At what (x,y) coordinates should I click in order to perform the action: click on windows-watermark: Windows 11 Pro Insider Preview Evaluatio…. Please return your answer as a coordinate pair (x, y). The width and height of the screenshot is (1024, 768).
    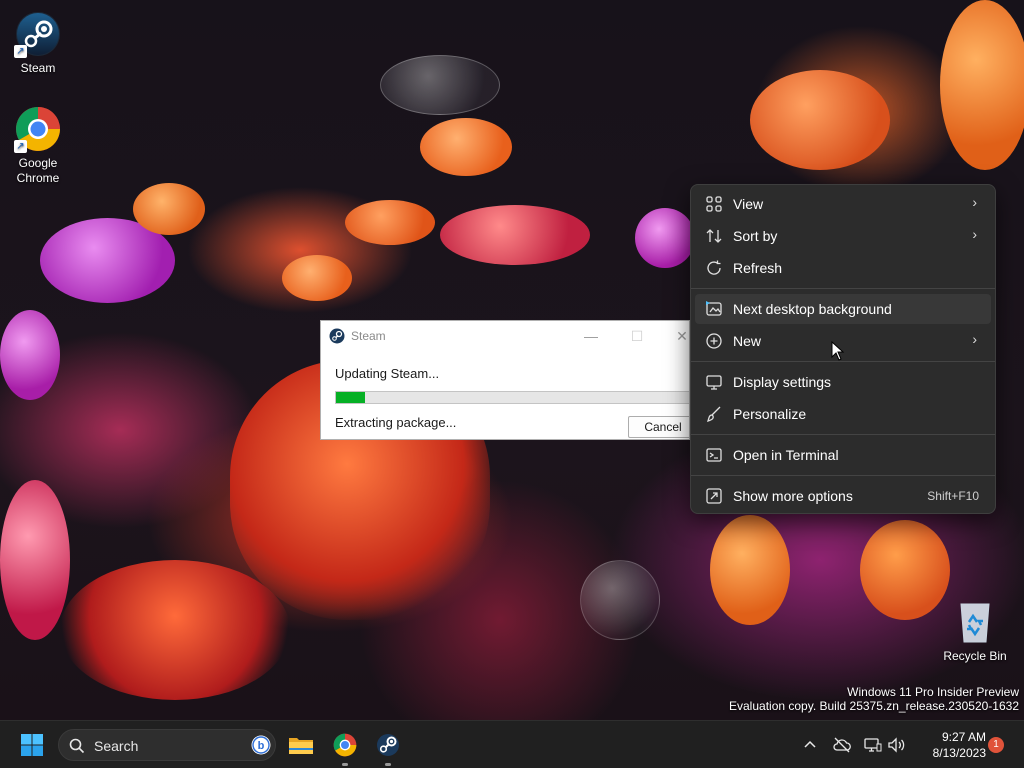
    Looking at the image, I should click on (874, 699).